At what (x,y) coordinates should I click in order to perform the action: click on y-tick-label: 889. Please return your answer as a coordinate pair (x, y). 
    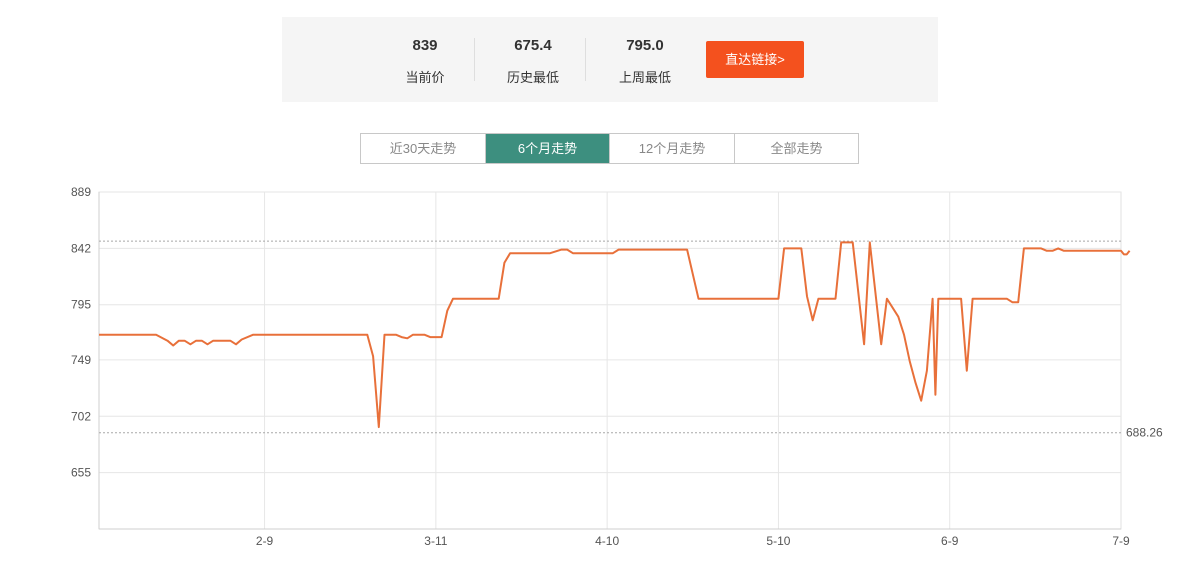
    Looking at the image, I should click on (81, 192).